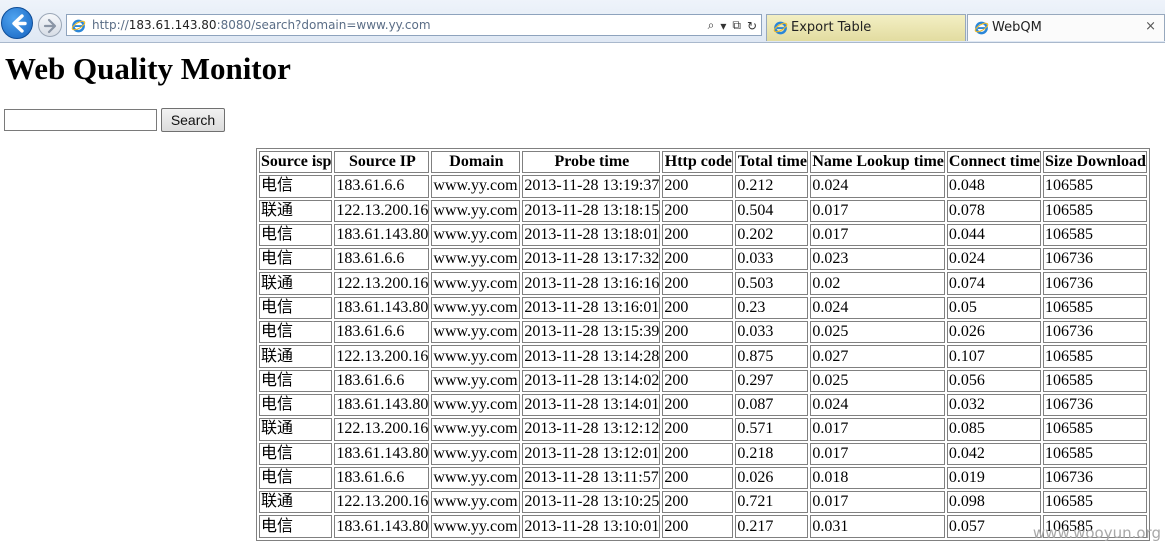  What do you see at coordinates (772, 453) in the screenshot?
I see `cell-total-time: 0.218` at bounding box center [772, 453].